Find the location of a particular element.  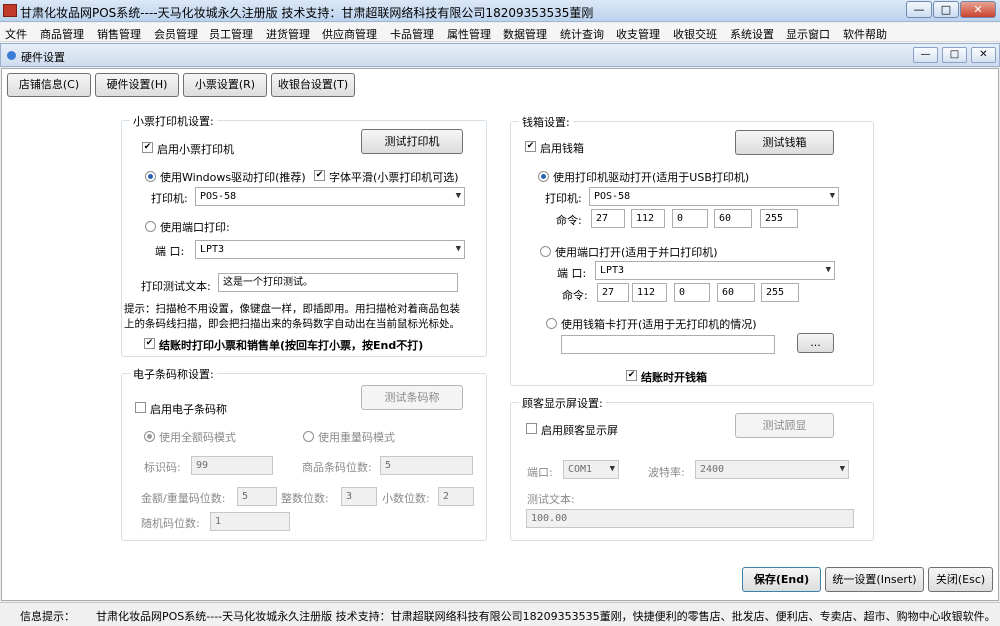

baud-select: 2400 ▼ is located at coordinates (772, 469).